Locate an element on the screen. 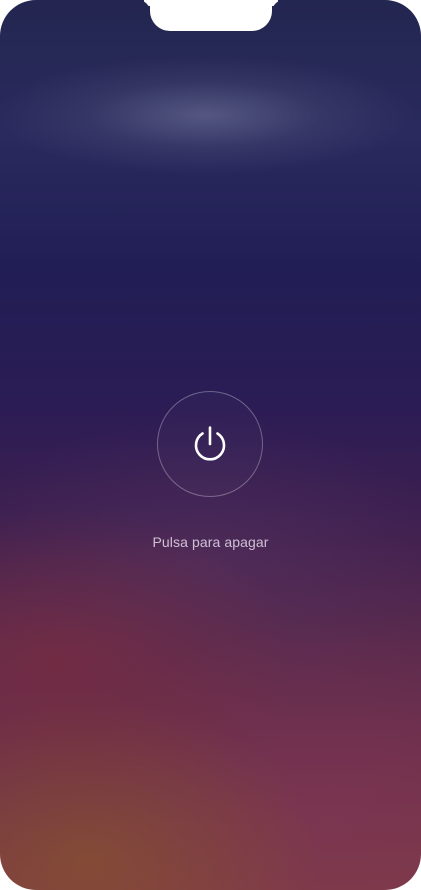  power-off-hint: Pulsa para apagar is located at coordinates (210, 542).